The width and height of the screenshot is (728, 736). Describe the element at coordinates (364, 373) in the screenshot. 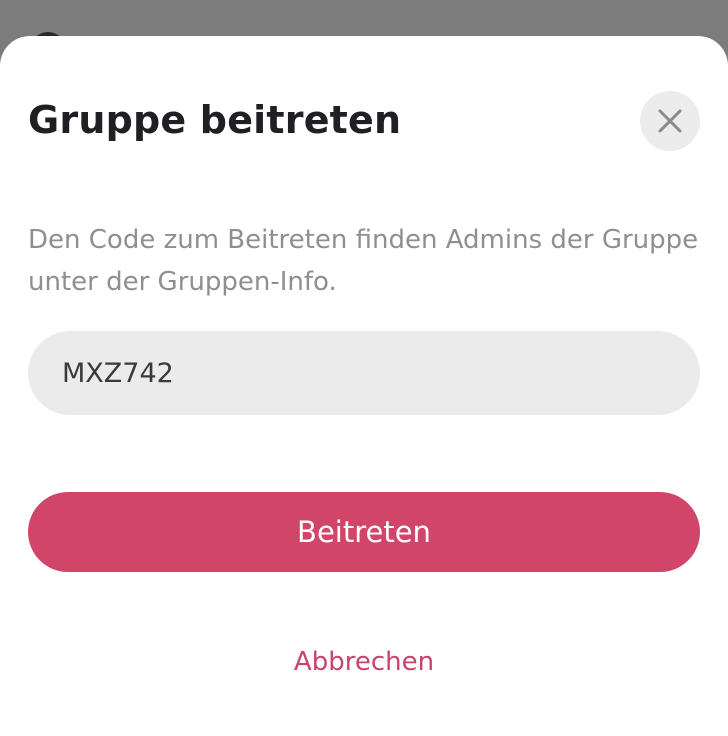

I see `group-code-input` at that location.